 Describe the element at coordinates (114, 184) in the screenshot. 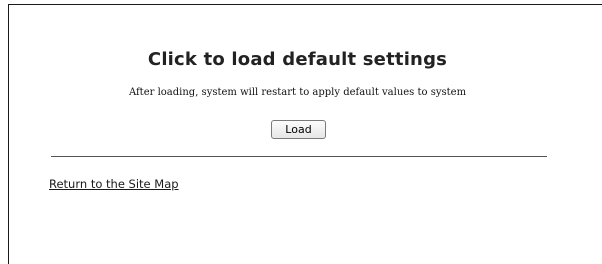

I see `site-map-link: Return to the Site Map` at that location.